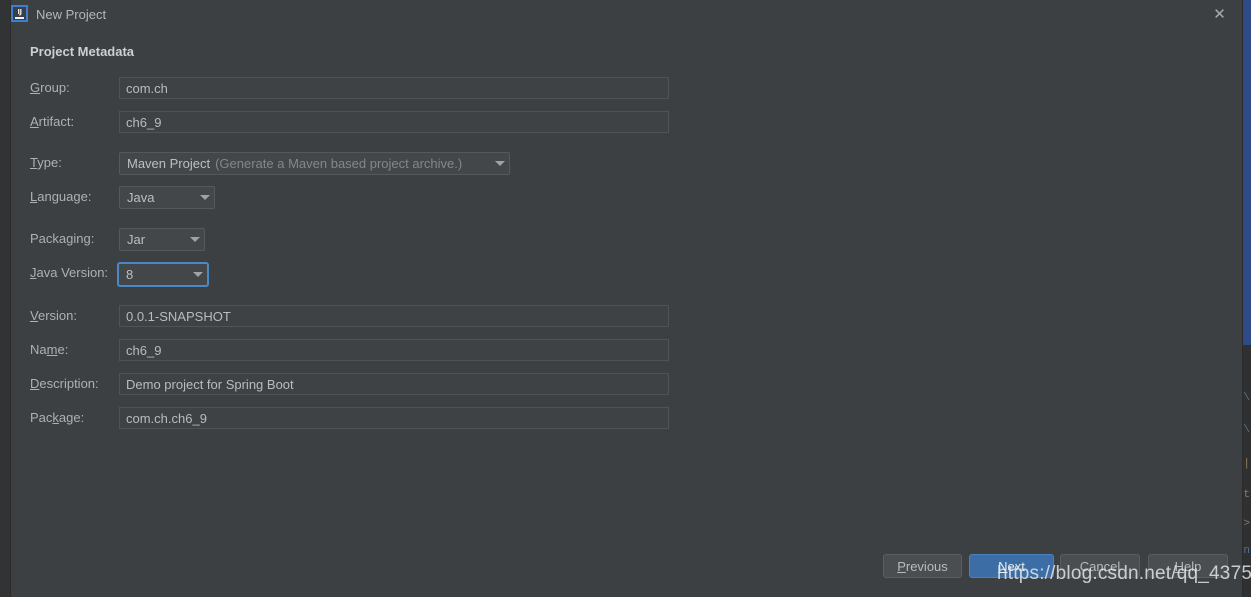 The image size is (1251, 597). I want to click on label-artifact: Artifact:, so click(52, 121).